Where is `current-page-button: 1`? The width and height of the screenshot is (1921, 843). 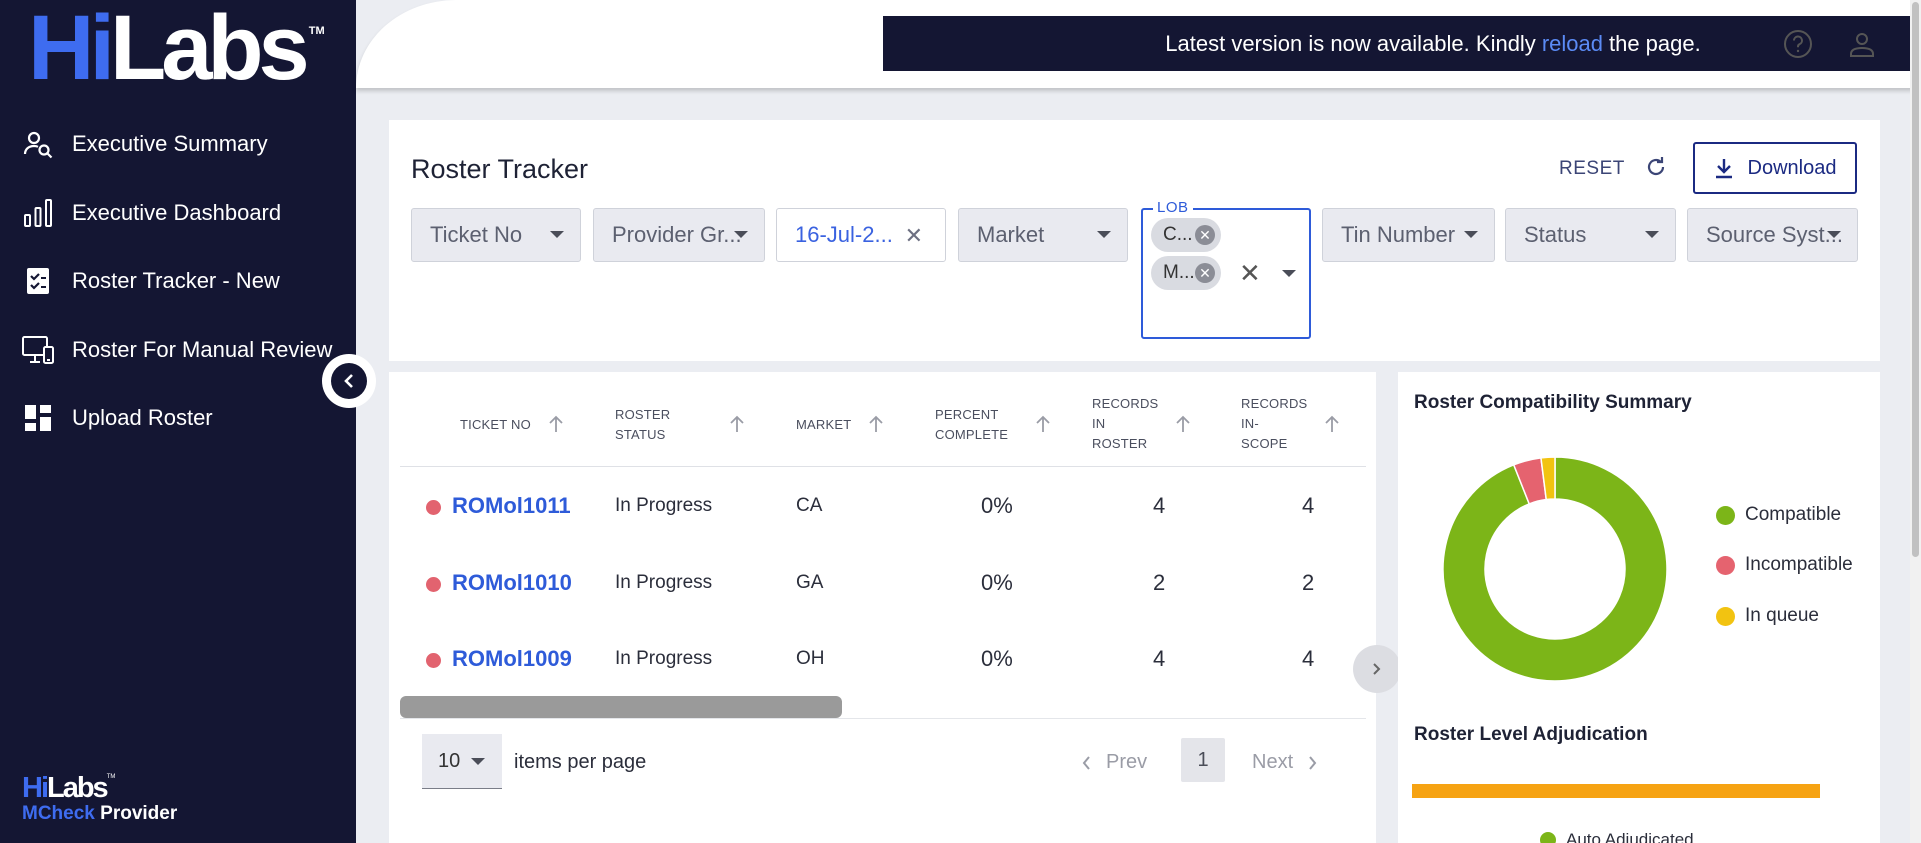
current-page-button: 1 is located at coordinates (1203, 760).